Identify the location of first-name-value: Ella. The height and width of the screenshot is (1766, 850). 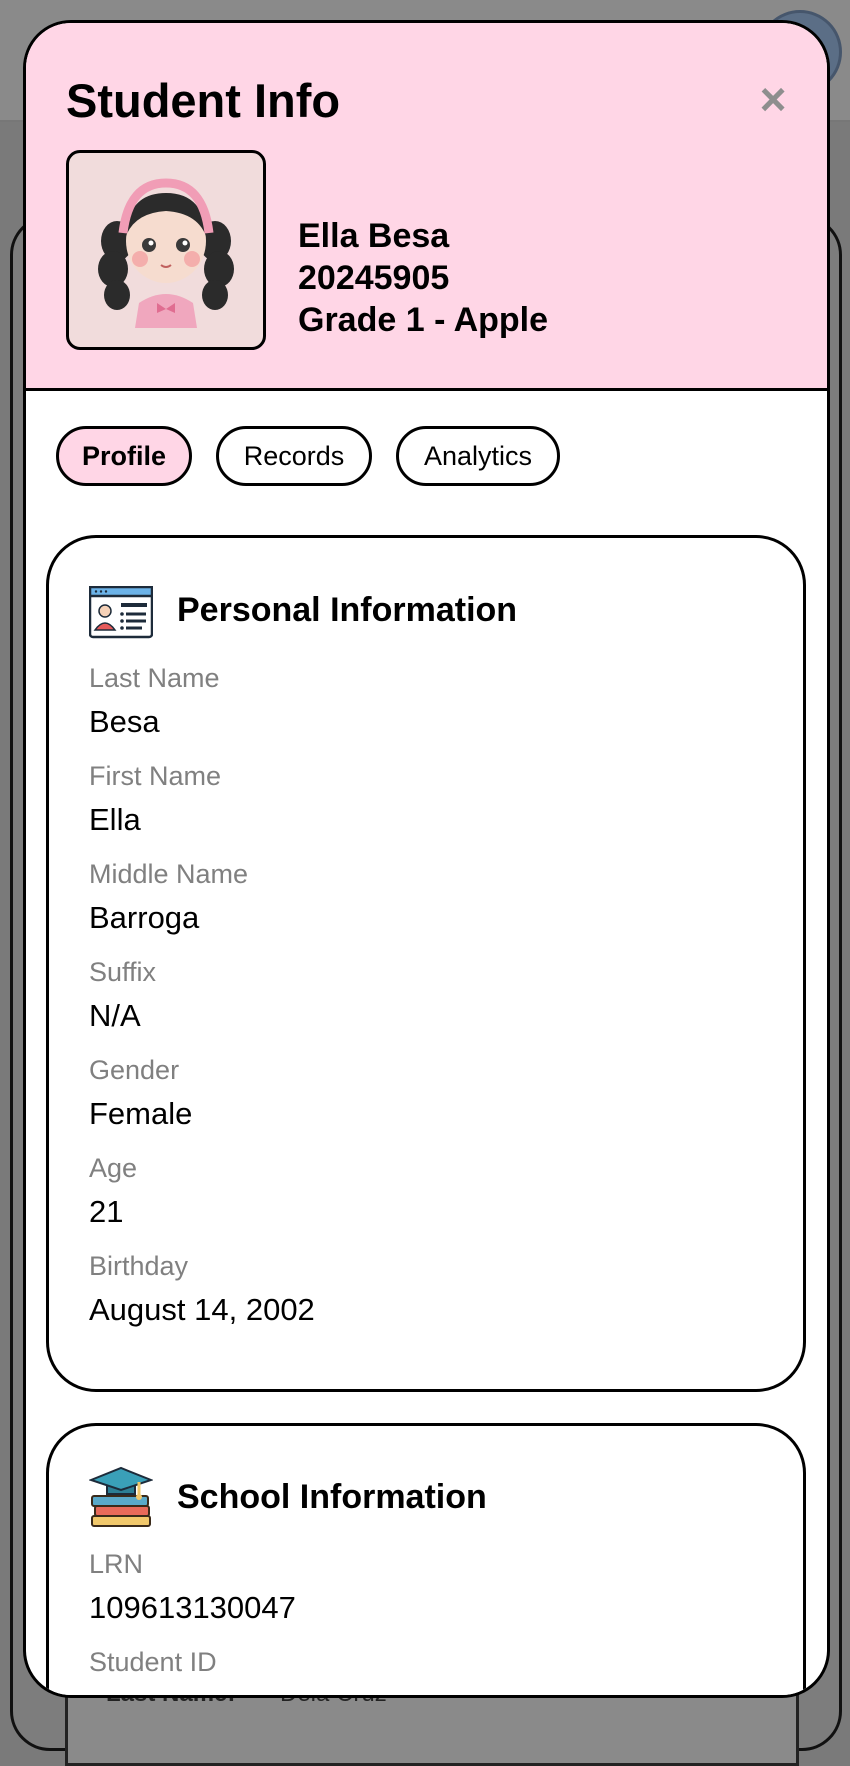
(115, 819).